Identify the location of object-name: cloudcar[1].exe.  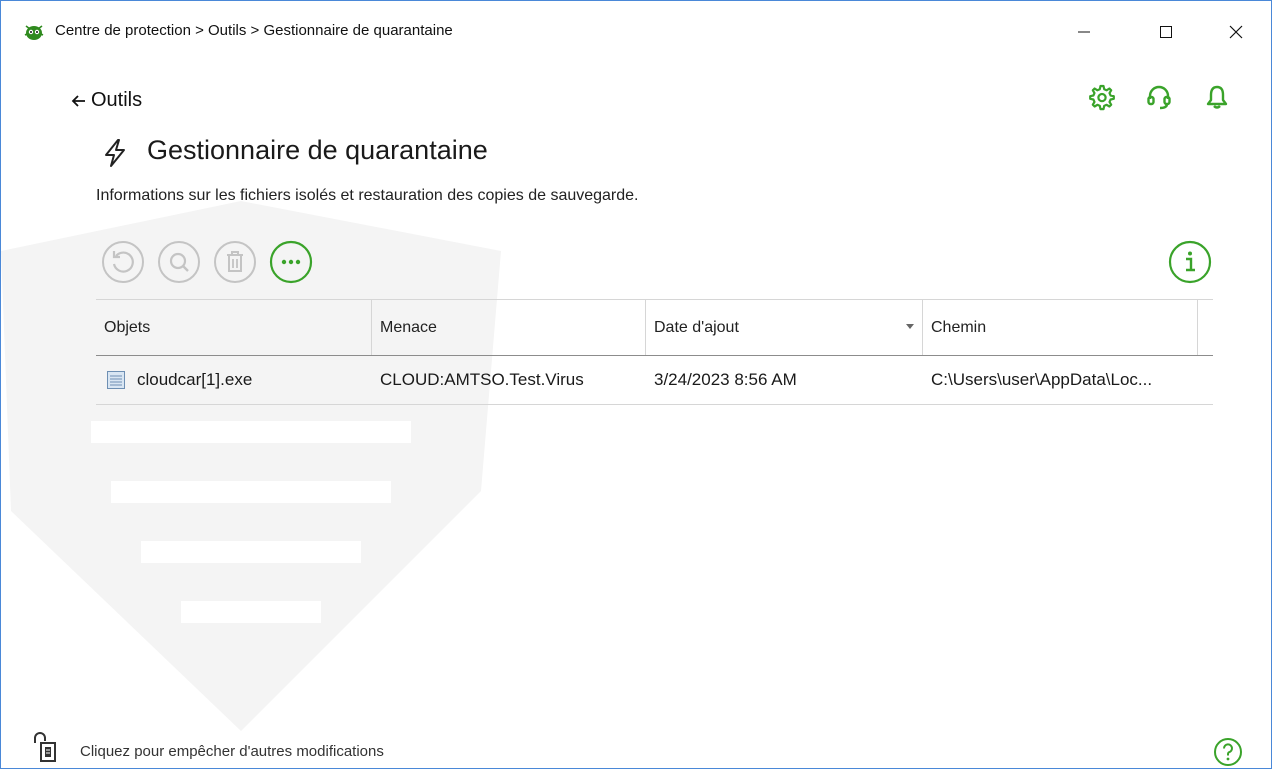
(195, 379).